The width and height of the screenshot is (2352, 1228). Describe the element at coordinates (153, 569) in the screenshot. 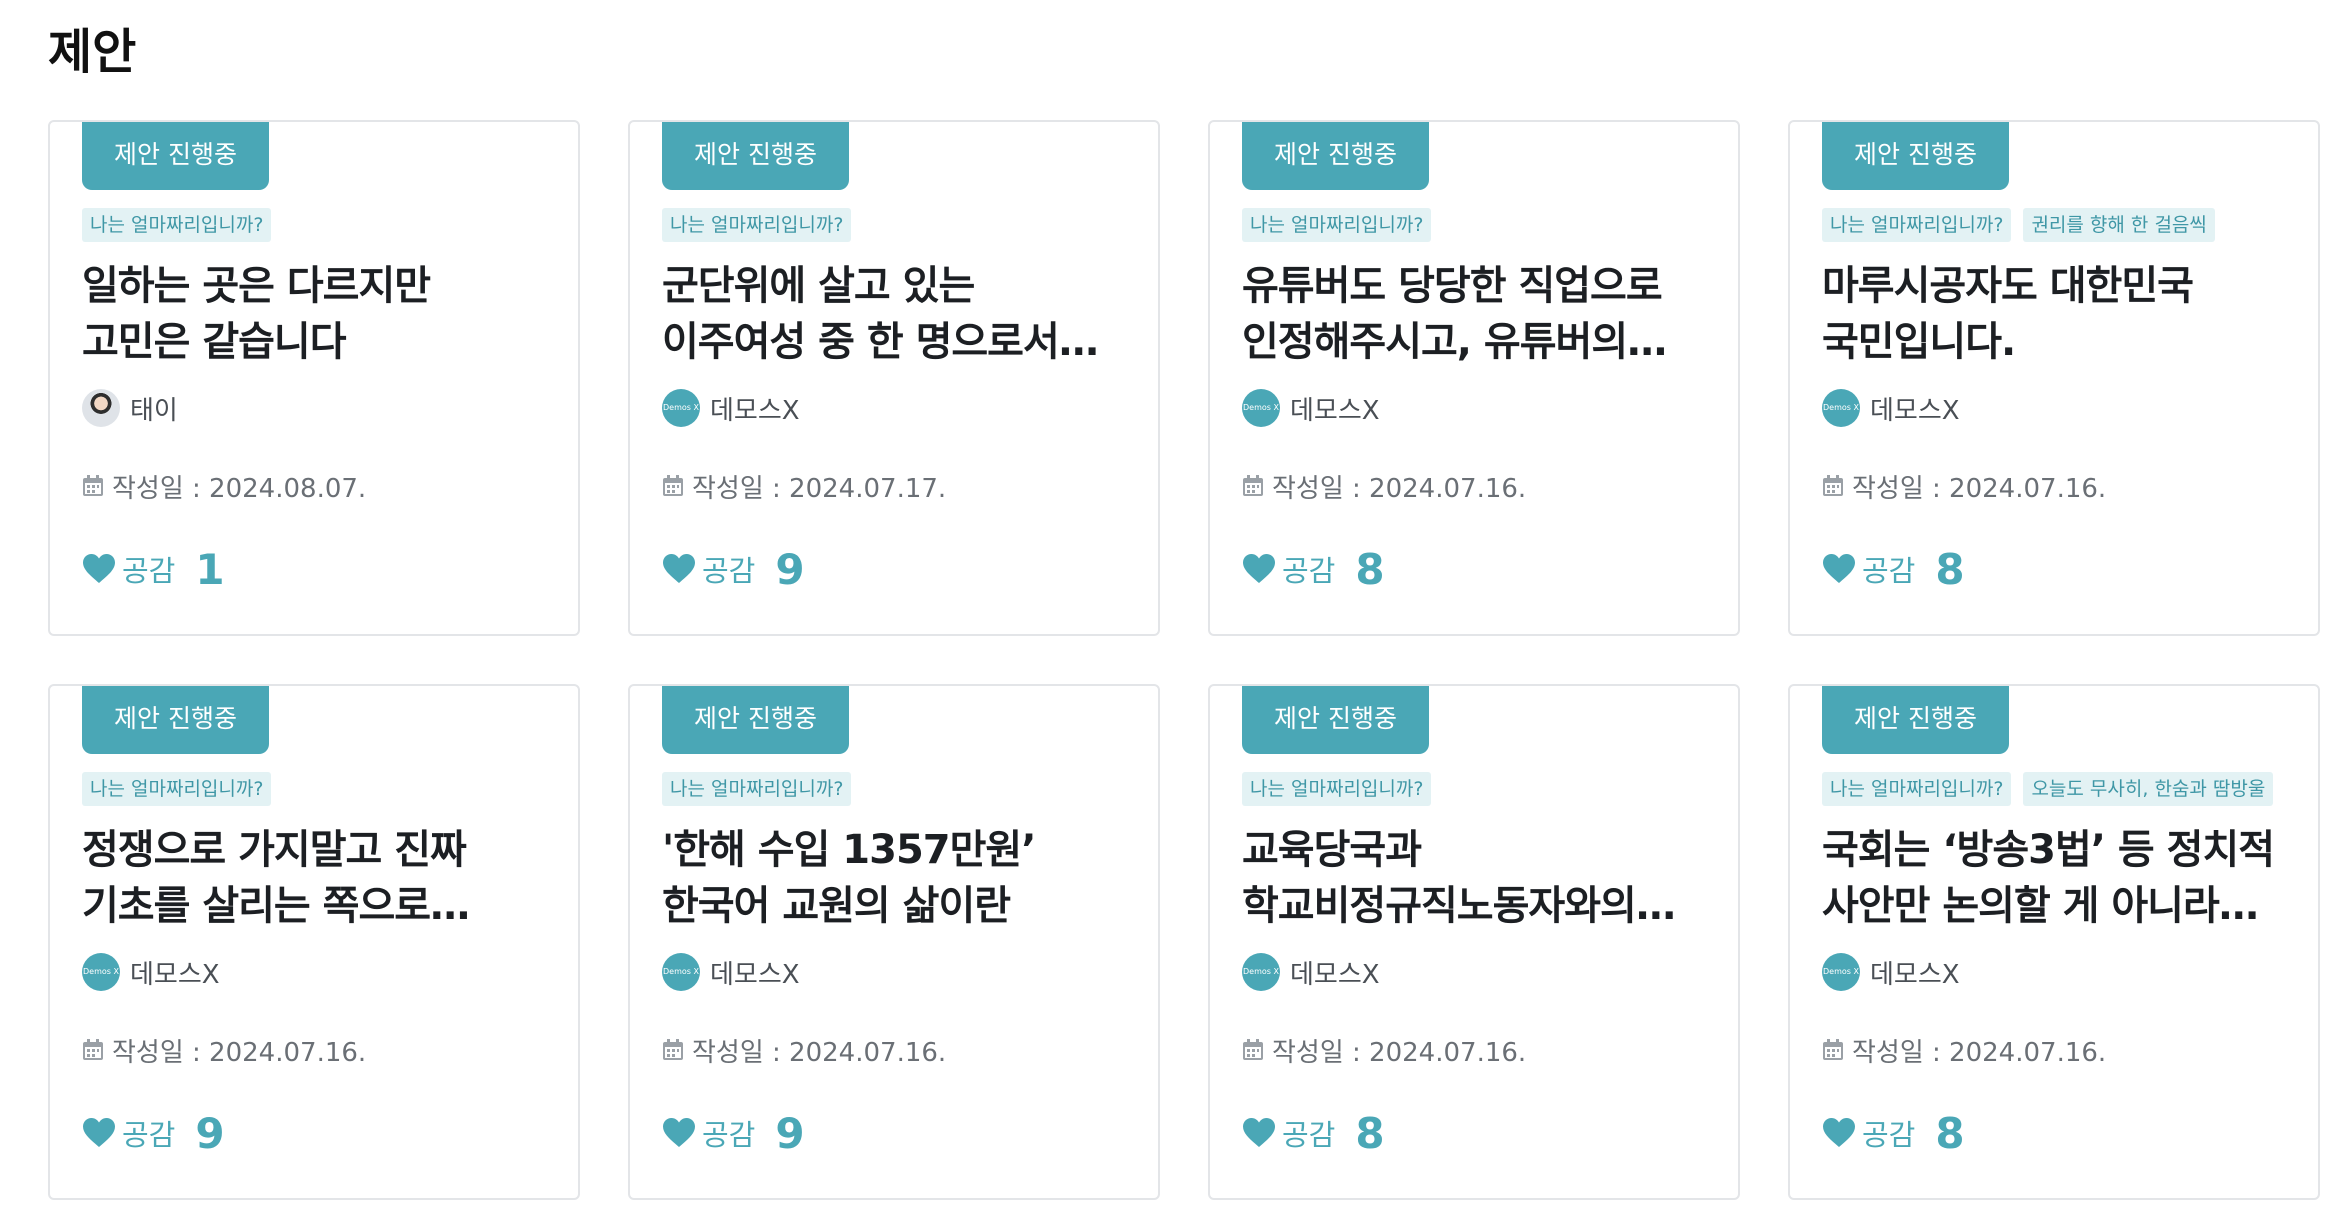

I see `like-button: 공감 1` at that location.